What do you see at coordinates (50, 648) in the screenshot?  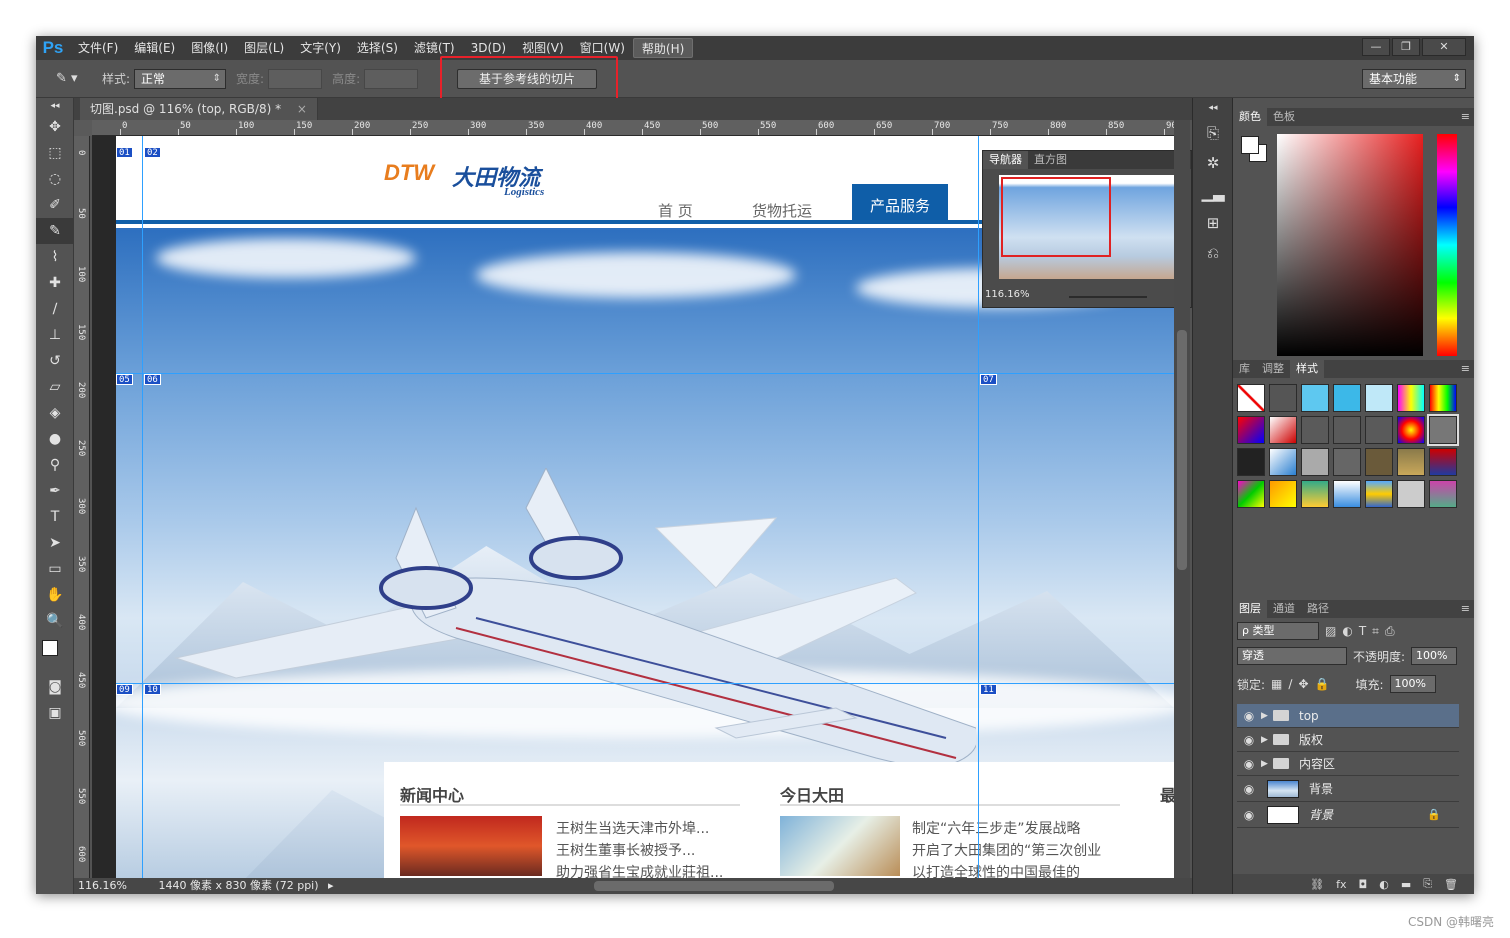 I see `foreground-color-swatch` at bounding box center [50, 648].